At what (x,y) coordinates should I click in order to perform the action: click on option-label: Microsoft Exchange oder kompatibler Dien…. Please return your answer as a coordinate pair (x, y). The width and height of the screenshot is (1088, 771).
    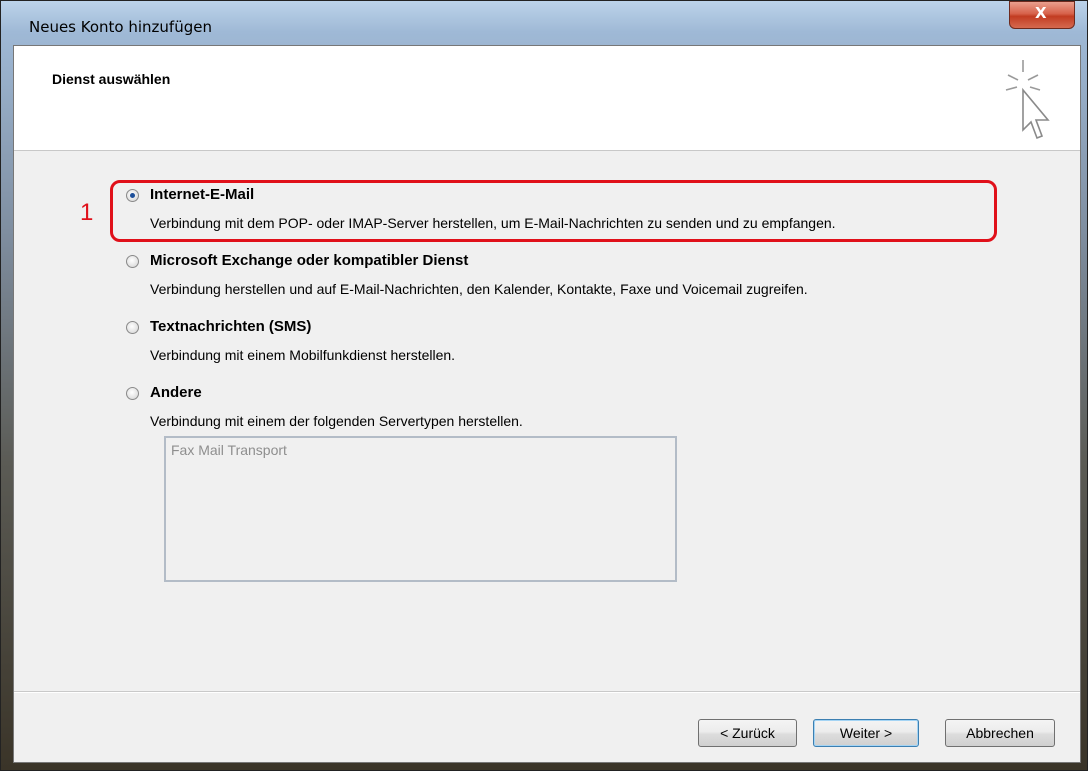
    Looking at the image, I should click on (309, 260).